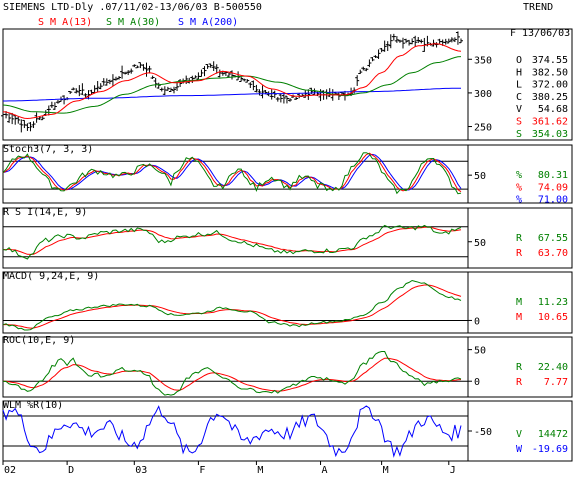 The image size is (576, 483). Describe the element at coordinates (550, 85) in the screenshot. I see `info-value: 372.00` at that location.